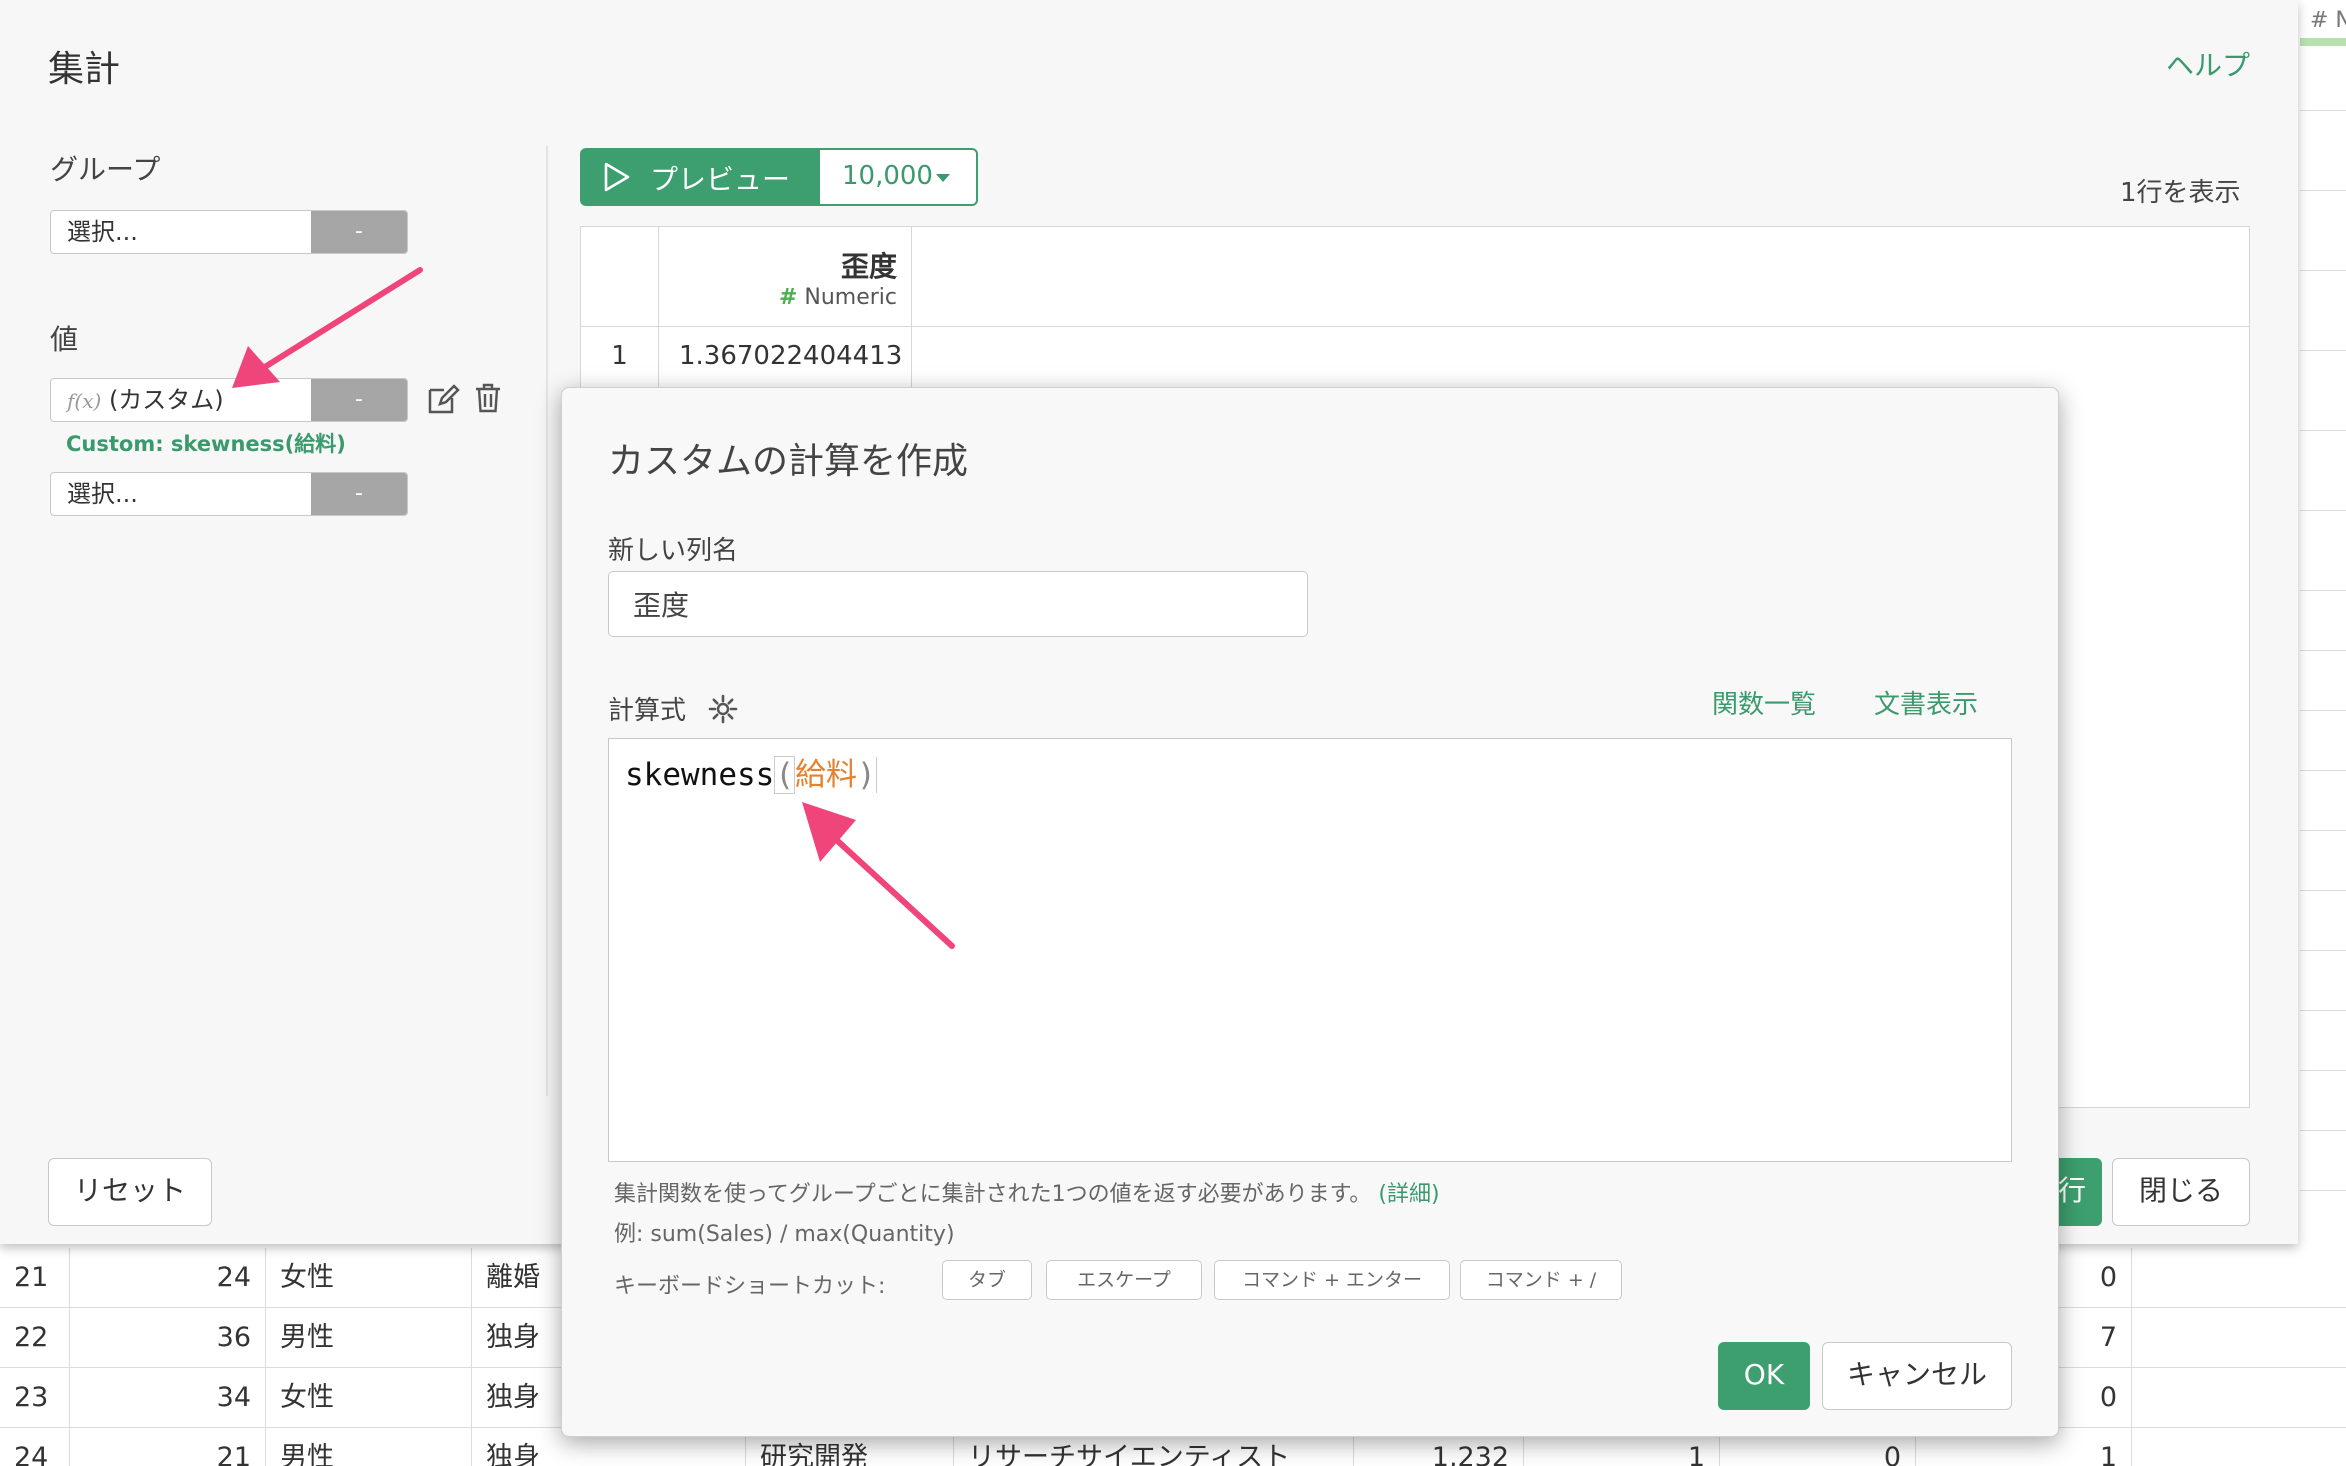 This screenshot has width=2346, height=1466. I want to click on hint-text-body: 集計関数を使ってグループごとに集計された1つの値を返す必要があります。, so click(993, 1194).